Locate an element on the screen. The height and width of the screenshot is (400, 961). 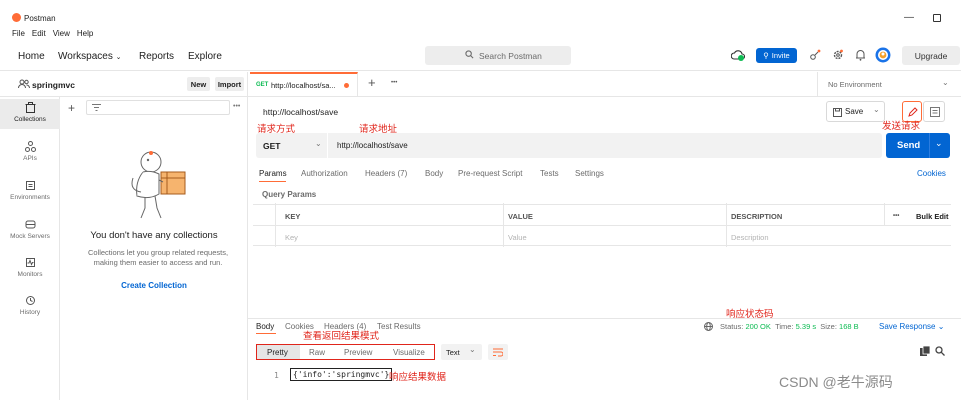
new-button: New is located at coordinates (198, 84).